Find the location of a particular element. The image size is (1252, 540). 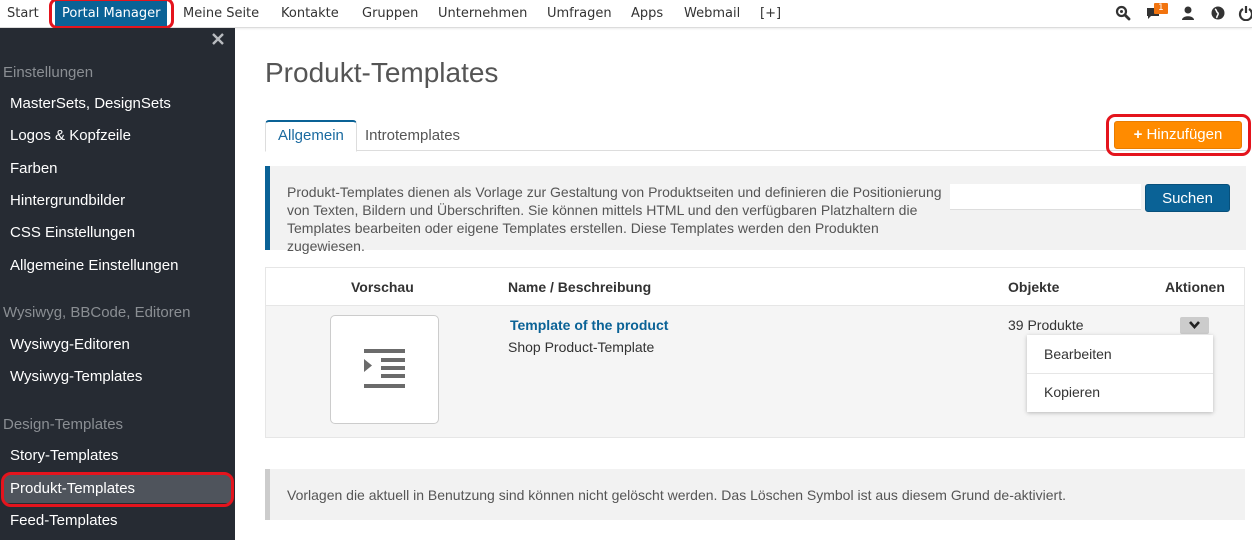

sidebar-item-logos: Logos & Kopfzeile is located at coordinates (117, 136).